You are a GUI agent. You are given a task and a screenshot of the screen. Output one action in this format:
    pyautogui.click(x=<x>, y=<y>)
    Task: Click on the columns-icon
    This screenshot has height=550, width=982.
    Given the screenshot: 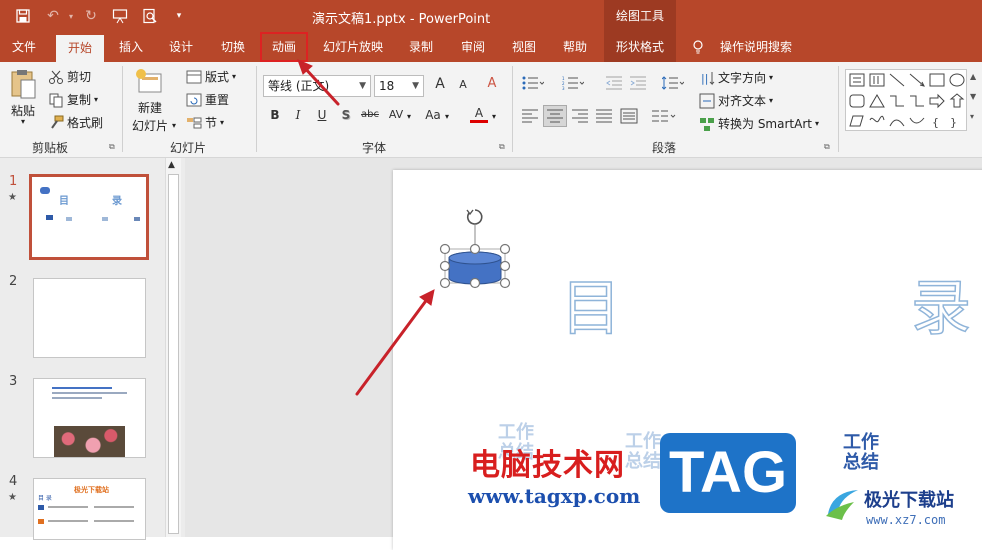 What is the action you would take?
    pyautogui.click(x=664, y=116)
    